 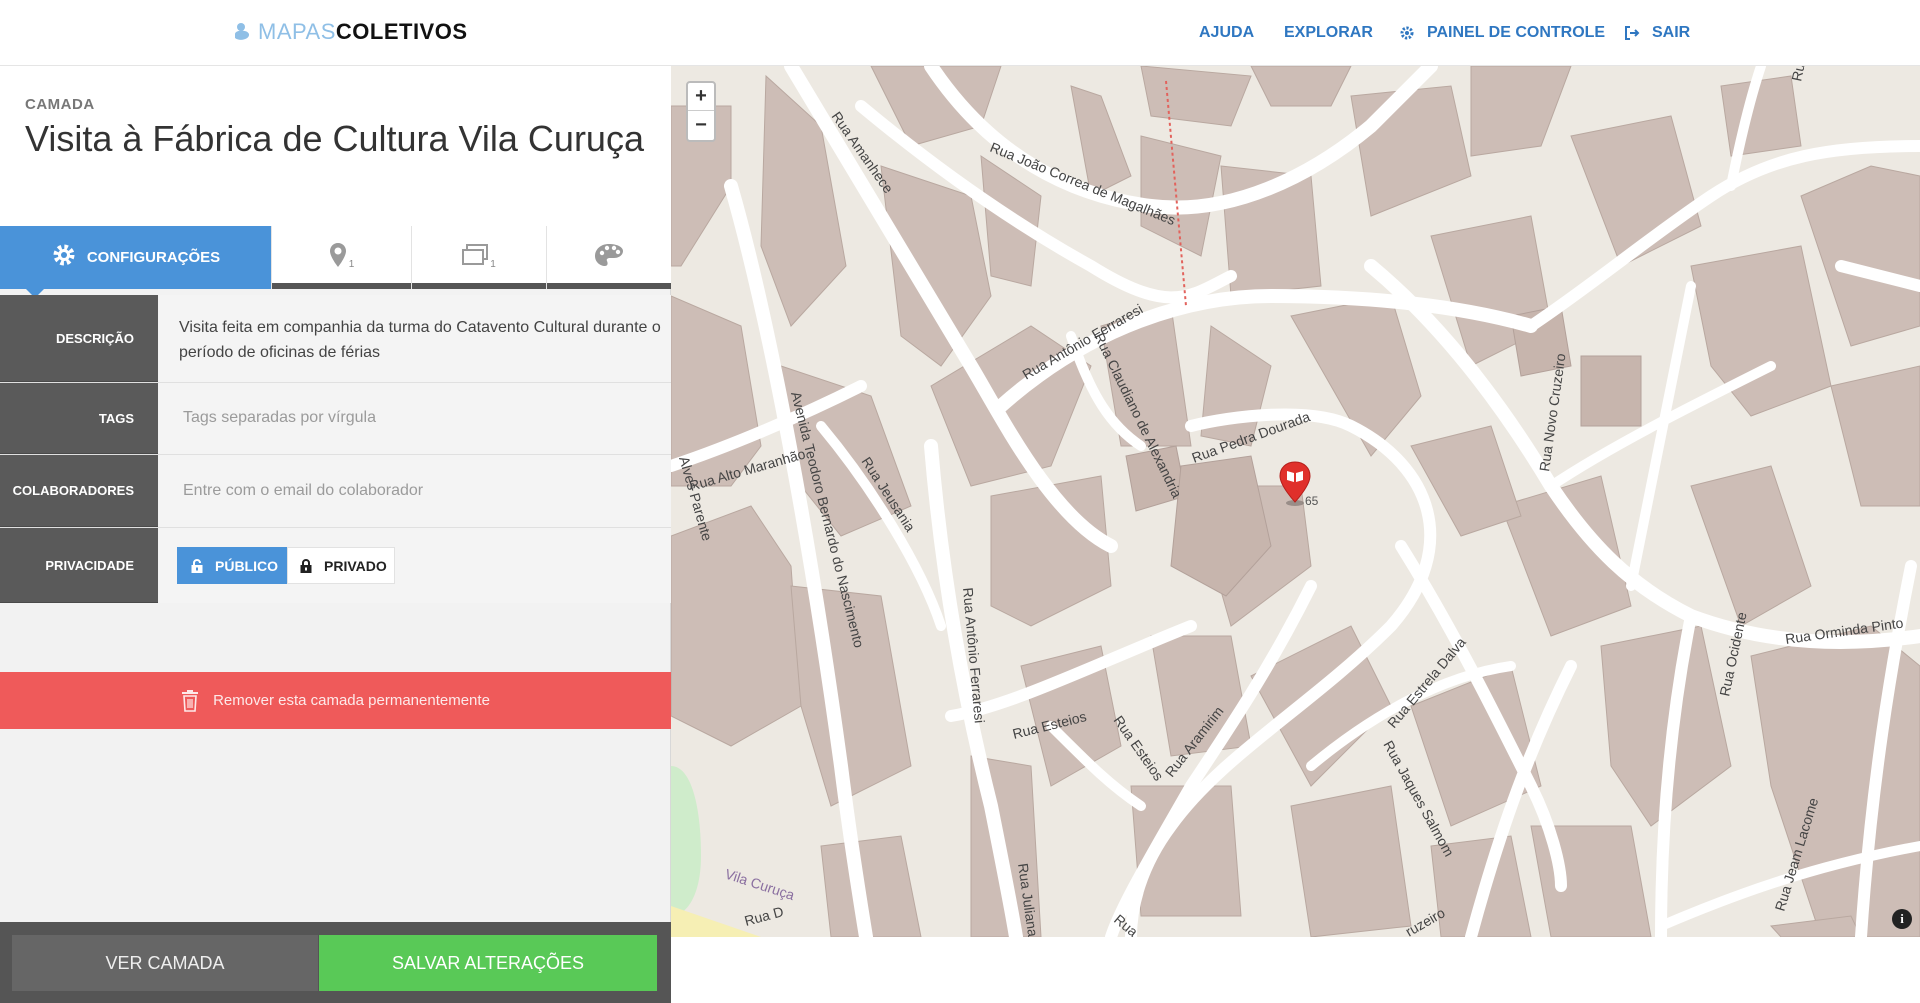 I want to click on description-label: DESCRIÇÃO, so click(x=79, y=338).